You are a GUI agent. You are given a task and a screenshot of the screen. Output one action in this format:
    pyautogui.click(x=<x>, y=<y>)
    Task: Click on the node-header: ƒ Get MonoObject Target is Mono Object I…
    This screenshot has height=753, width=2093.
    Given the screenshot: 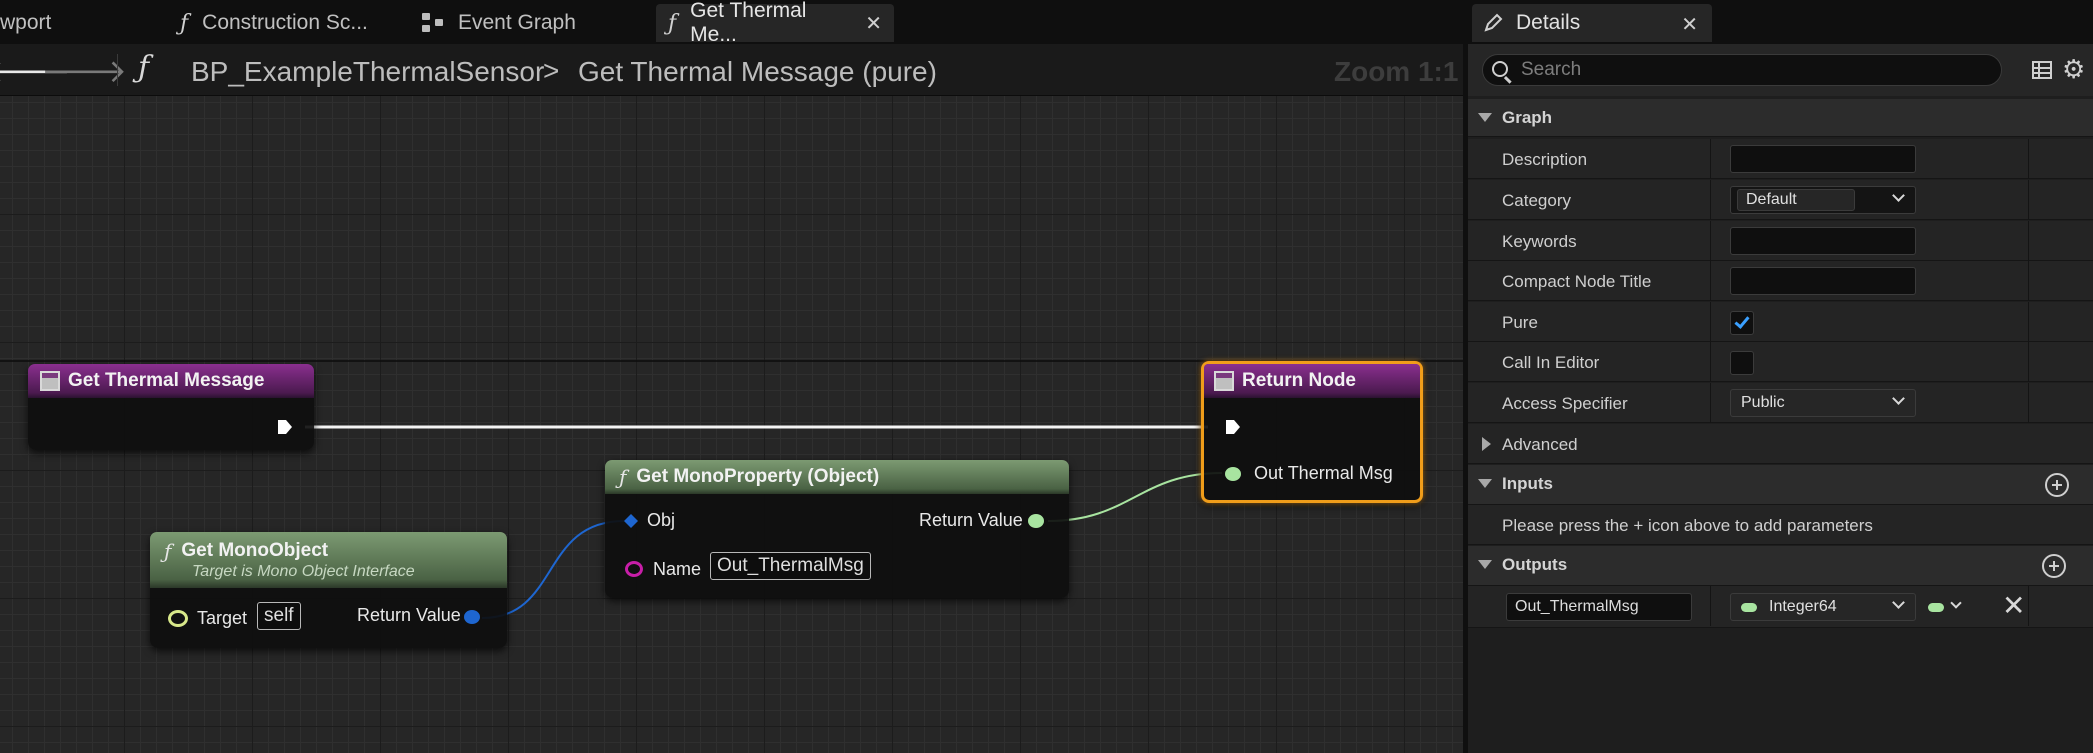 What is the action you would take?
    pyautogui.click(x=328, y=560)
    